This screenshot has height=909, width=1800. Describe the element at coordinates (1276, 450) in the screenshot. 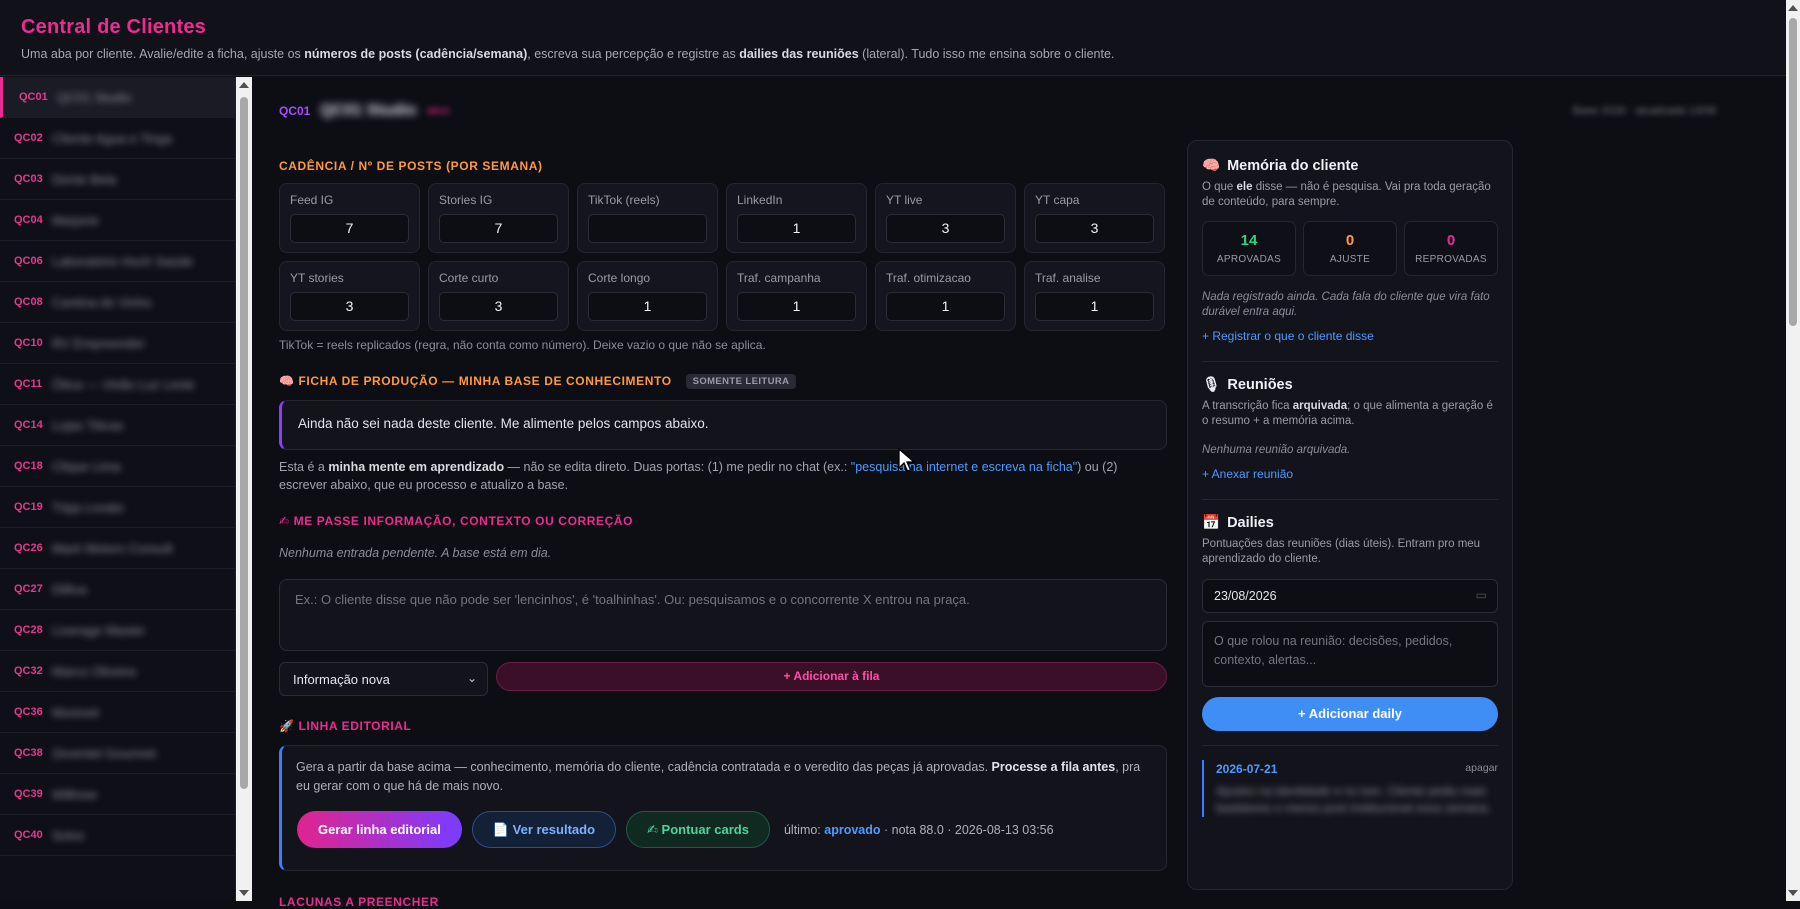

I see `meetings-note: Nenhuma reunião arquivada.` at that location.